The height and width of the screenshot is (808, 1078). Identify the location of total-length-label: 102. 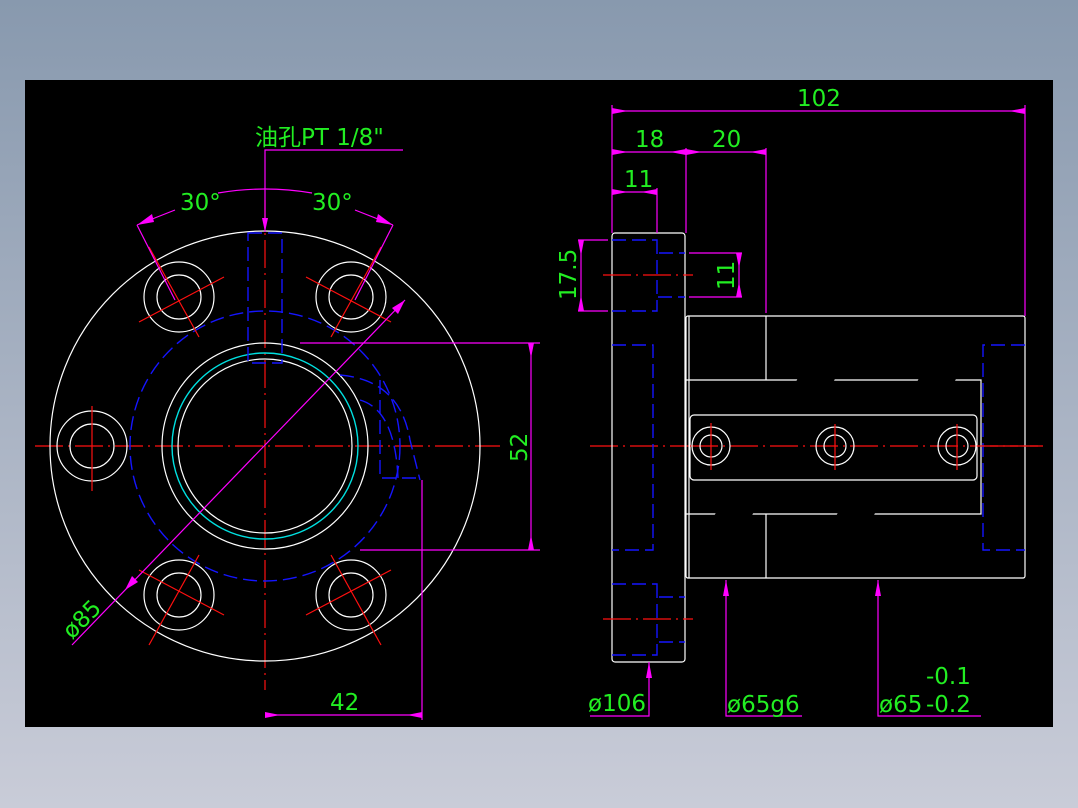
(819, 99).